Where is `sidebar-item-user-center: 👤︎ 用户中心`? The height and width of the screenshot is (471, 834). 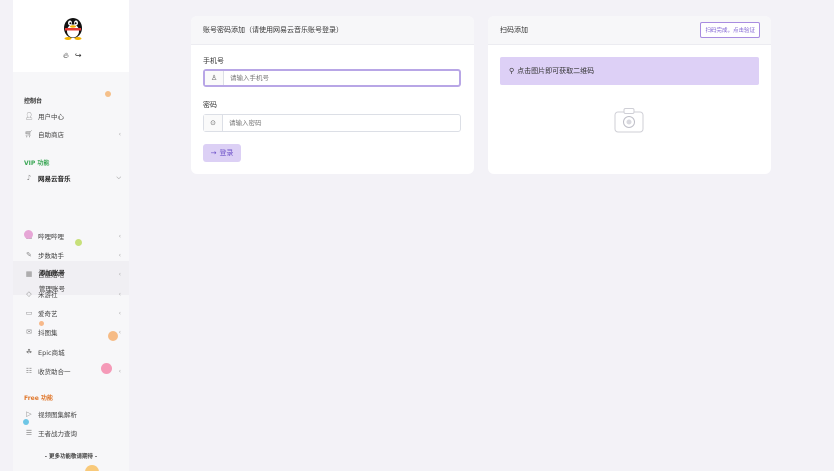
sidebar-item-user-center: 👤︎ 用户中心 is located at coordinates (71, 116).